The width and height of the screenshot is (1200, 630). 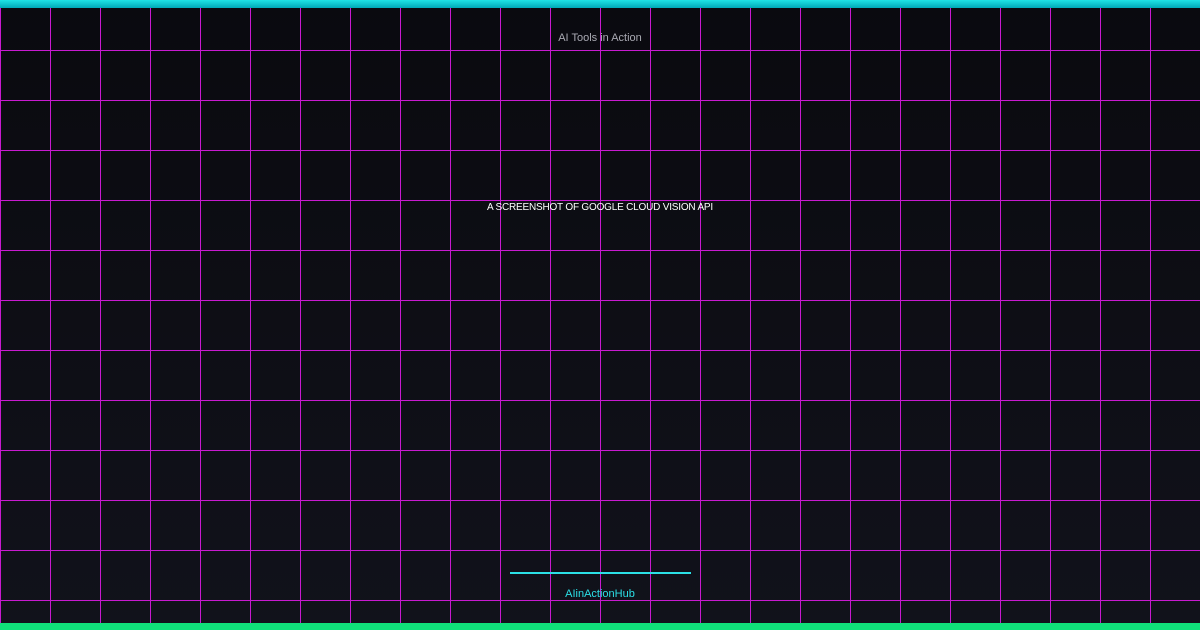 What do you see at coordinates (600, 4) in the screenshot?
I see `top-accent-bar` at bounding box center [600, 4].